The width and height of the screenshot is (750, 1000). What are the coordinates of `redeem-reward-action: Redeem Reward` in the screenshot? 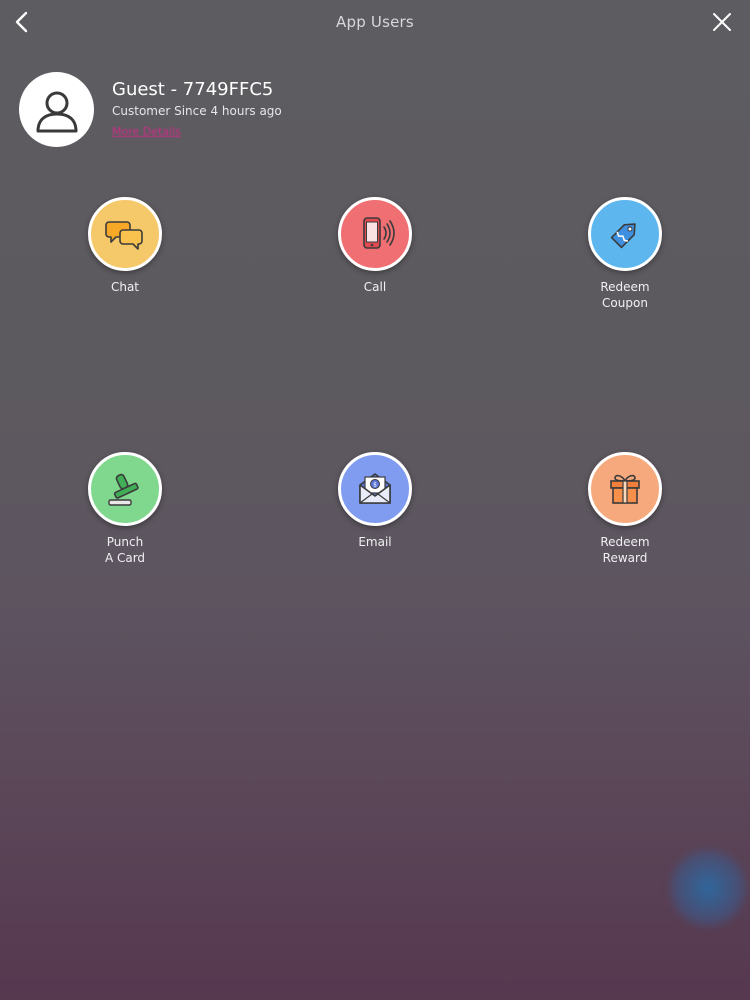 It's located at (625, 509).